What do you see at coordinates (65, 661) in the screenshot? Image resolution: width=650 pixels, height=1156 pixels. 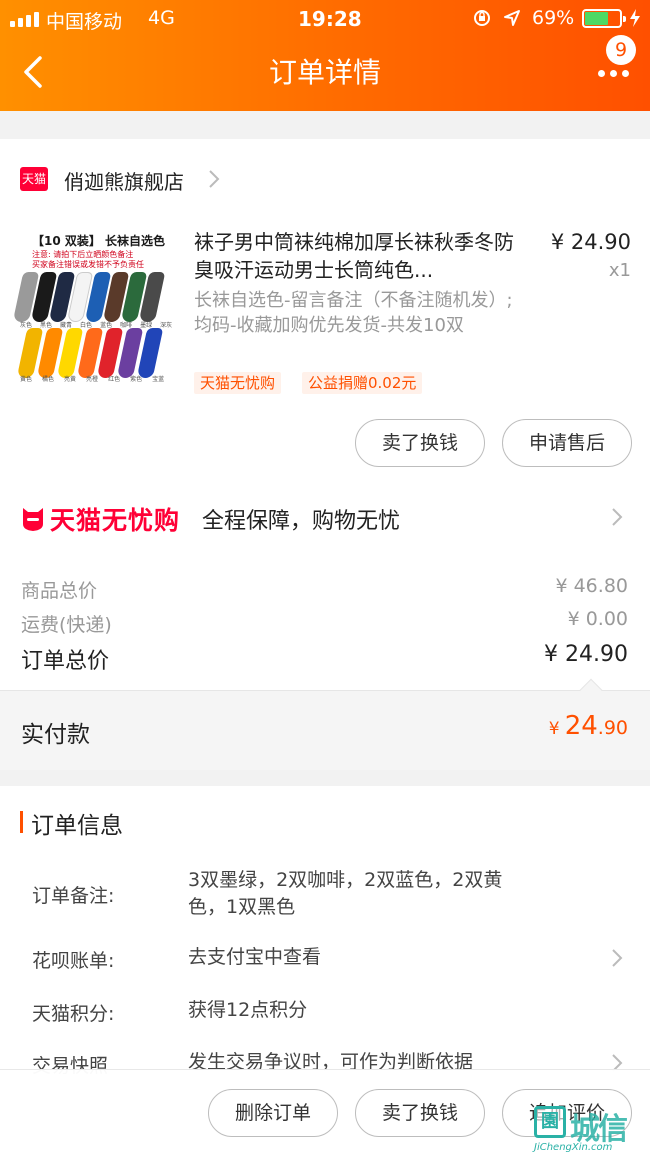 I see `order-total-label: 订单总价` at bounding box center [65, 661].